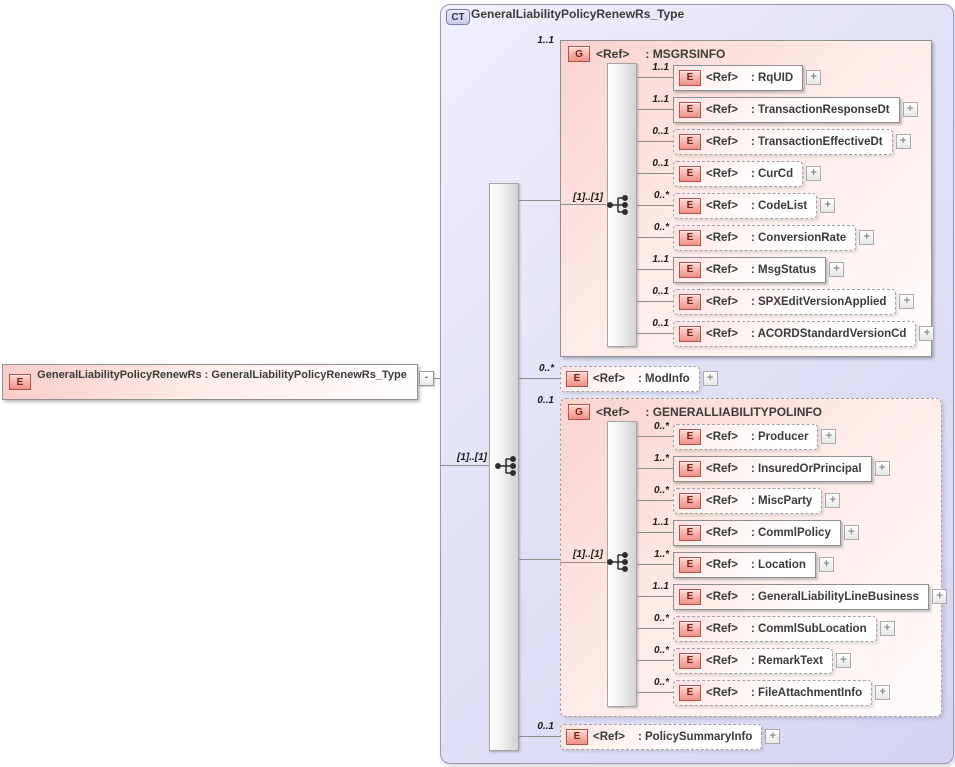 This screenshot has height=767, width=955. I want to click on element-node-acordstandardversioncd: 0..1 E <Ref> : ACORDStandardVersionCd +, so click(786, 332).